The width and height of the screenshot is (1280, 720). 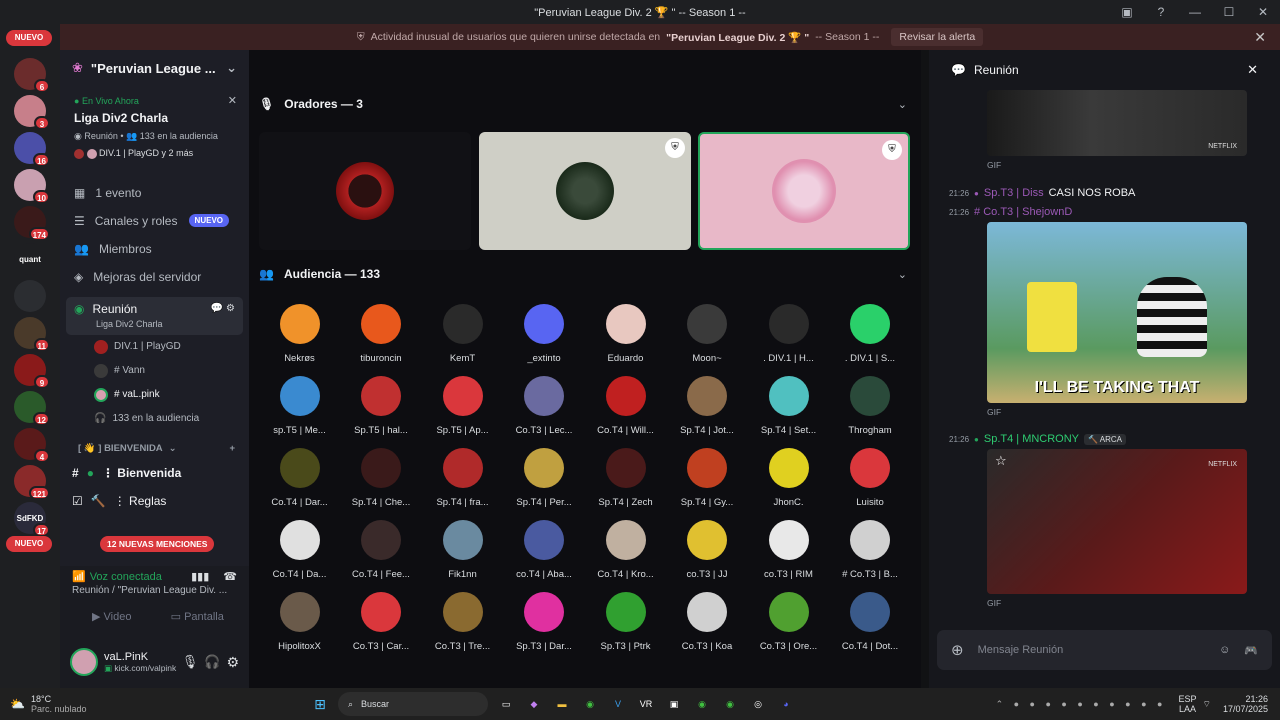 I want to click on server-icon: 6, so click(x=32, y=75).